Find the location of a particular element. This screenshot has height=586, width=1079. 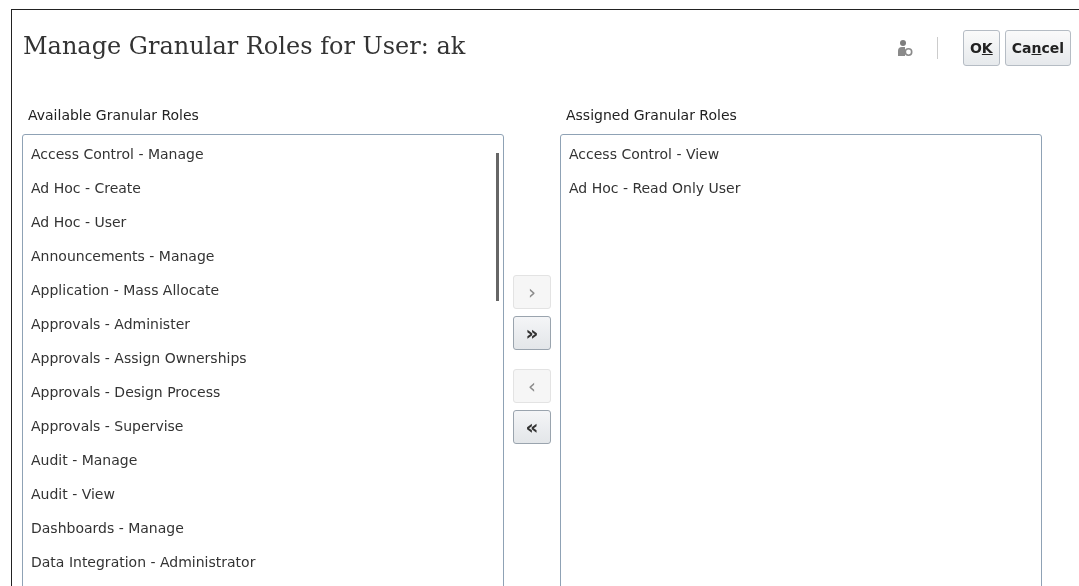

list-item: Announcements - Manage is located at coordinates (123, 256).